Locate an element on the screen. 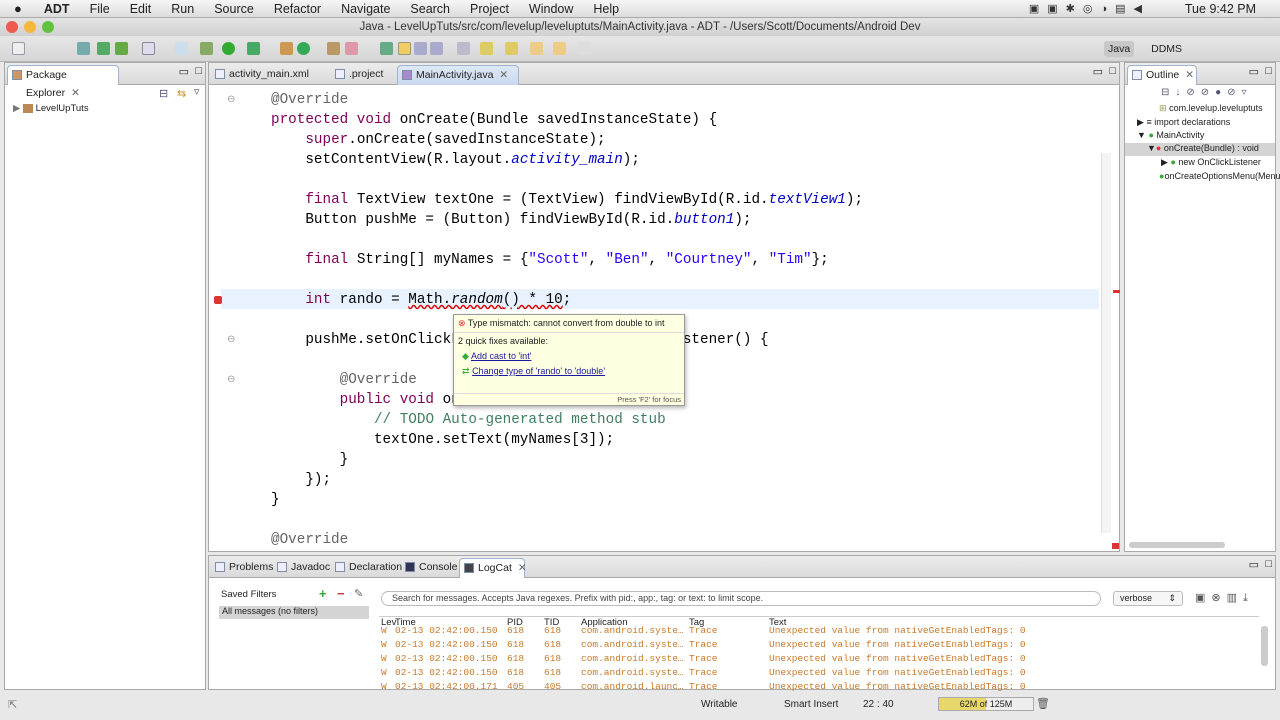  clock: Tue 9:42 PM is located at coordinates (1220, 9).